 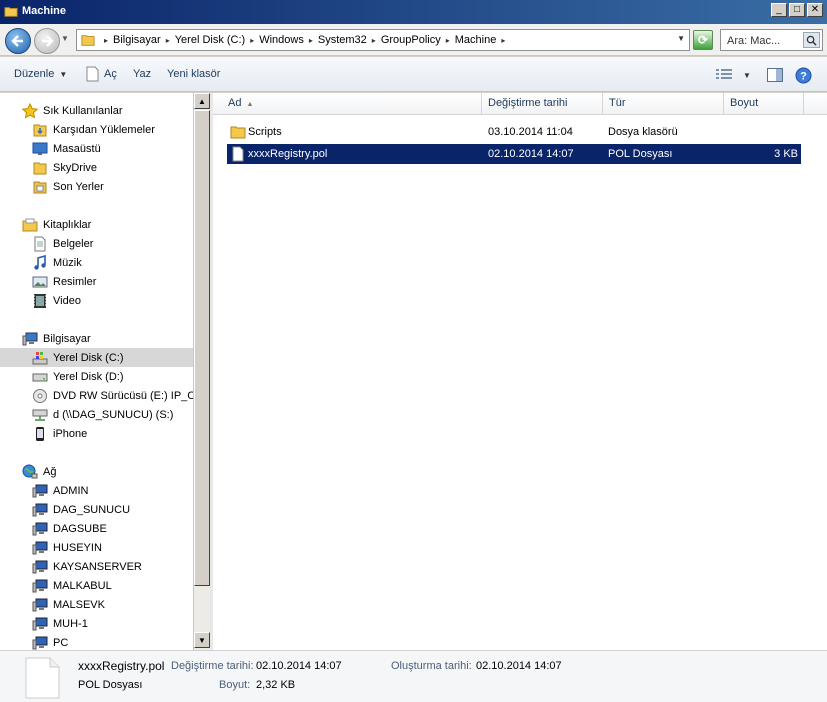 What do you see at coordinates (640, 154) in the screenshot?
I see `file-type: POL Dosyası` at bounding box center [640, 154].